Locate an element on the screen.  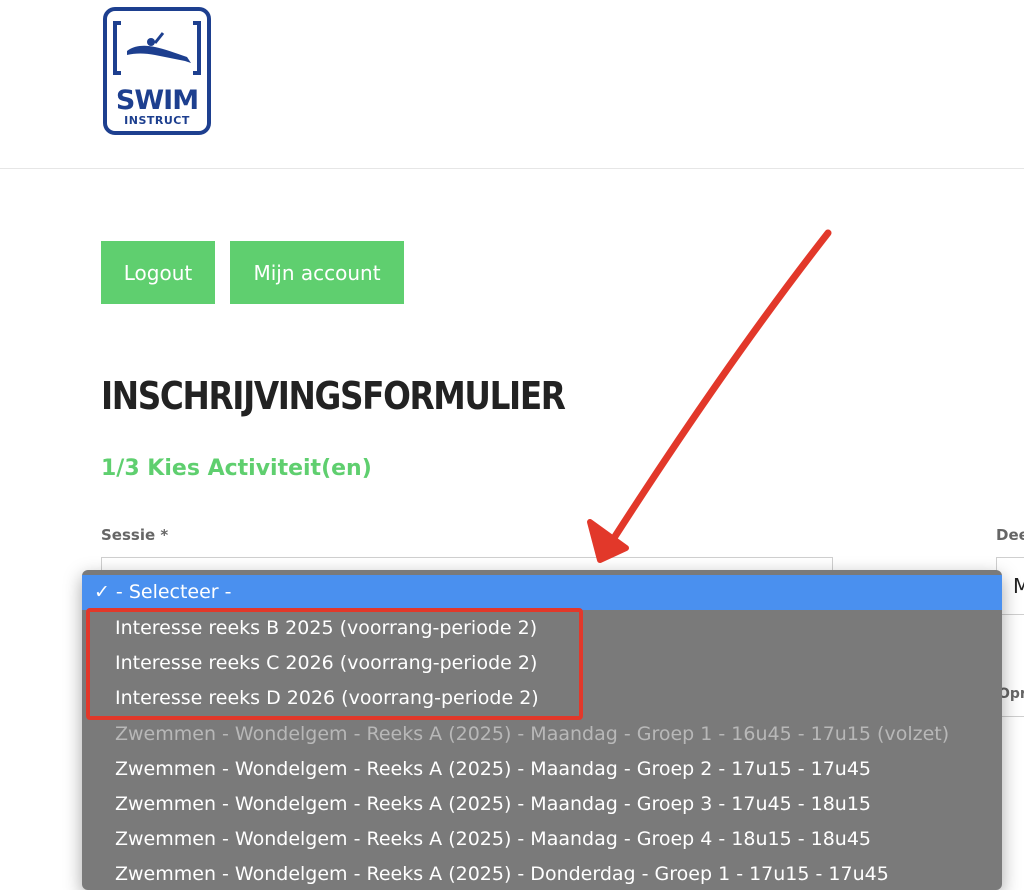
swimmer-icon is located at coordinates (157, 48).